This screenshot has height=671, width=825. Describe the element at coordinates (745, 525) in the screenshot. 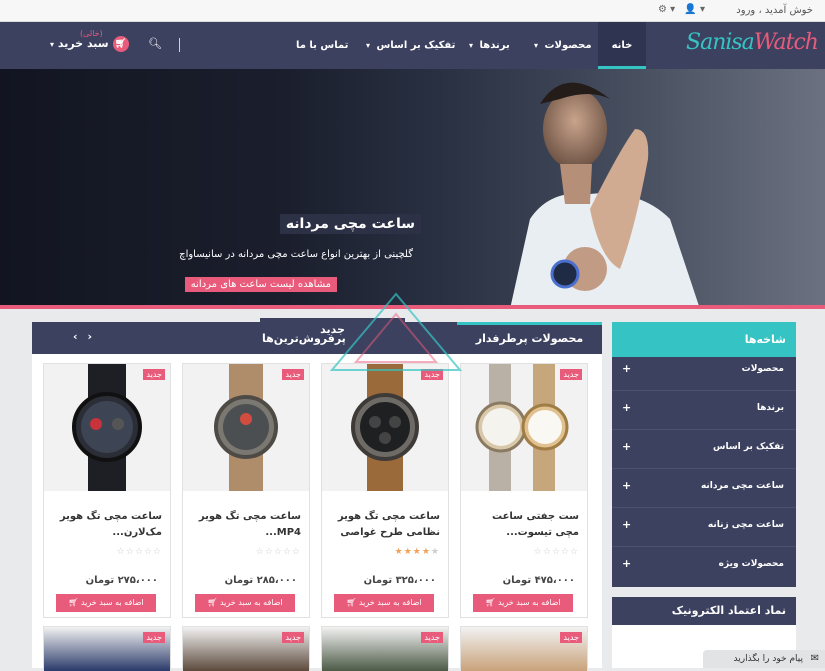

I see `sidebar-item-label: ساعت مچی زنانه` at that location.